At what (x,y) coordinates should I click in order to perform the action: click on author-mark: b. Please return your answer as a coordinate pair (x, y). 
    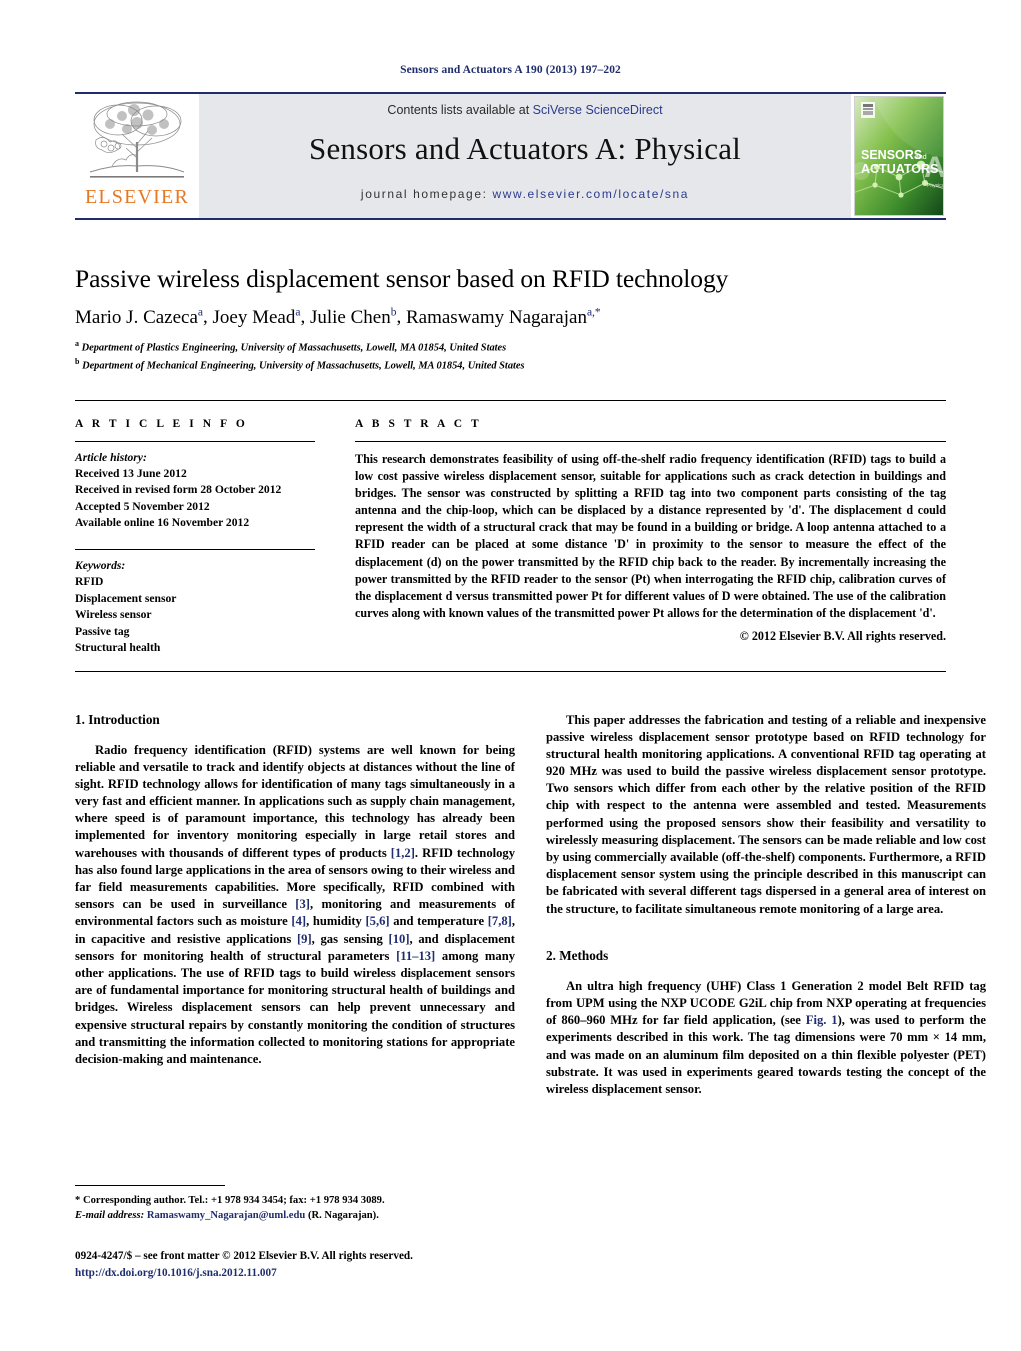
    Looking at the image, I should click on (393, 312).